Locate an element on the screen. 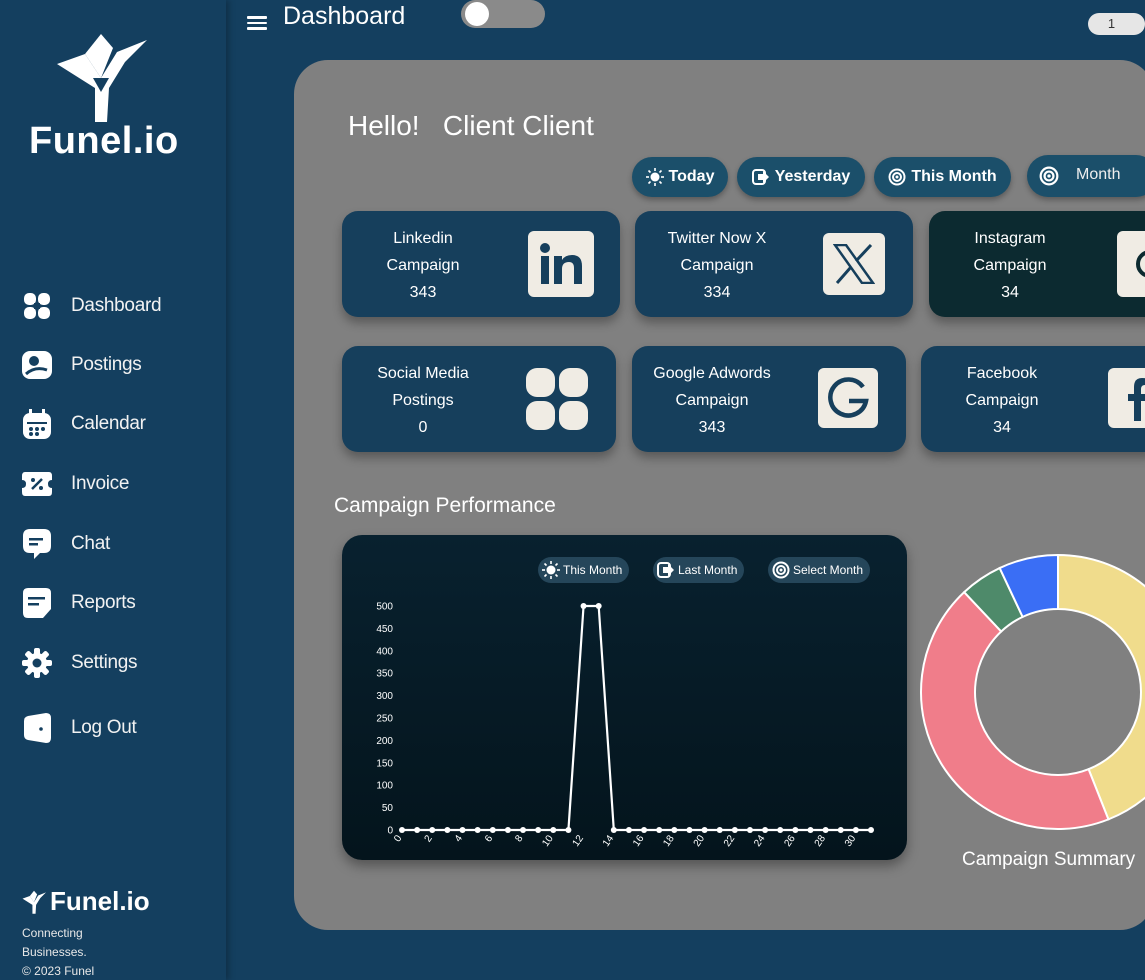  notification-badge: 1 is located at coordinates (1116, 24).